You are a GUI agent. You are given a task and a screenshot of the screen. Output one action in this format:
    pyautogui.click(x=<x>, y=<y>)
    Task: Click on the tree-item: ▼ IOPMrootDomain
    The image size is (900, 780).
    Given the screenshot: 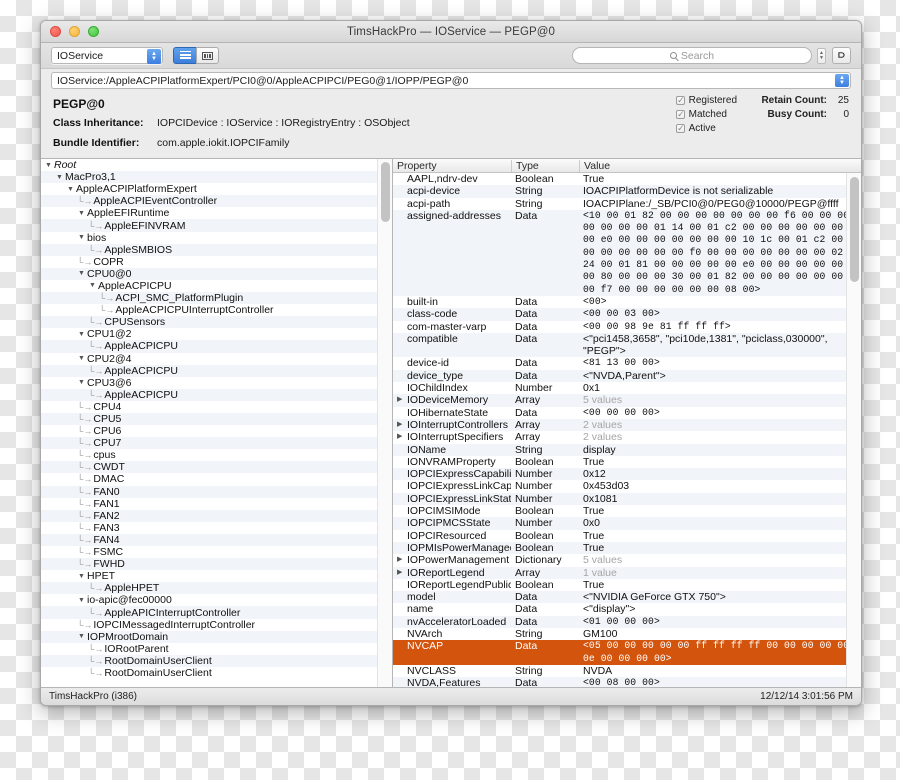 What is the action you would take?
    pyautogui.click(x=216, y=636)
    